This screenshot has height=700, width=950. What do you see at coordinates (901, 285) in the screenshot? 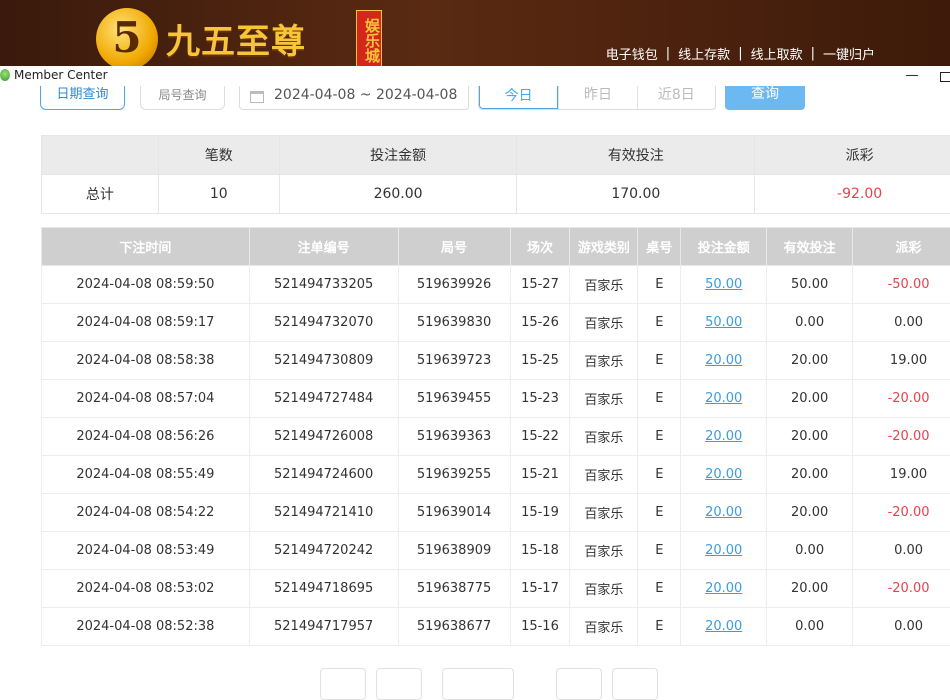
I see `cell-payout: -50.00` at bounding box center [901, 285].